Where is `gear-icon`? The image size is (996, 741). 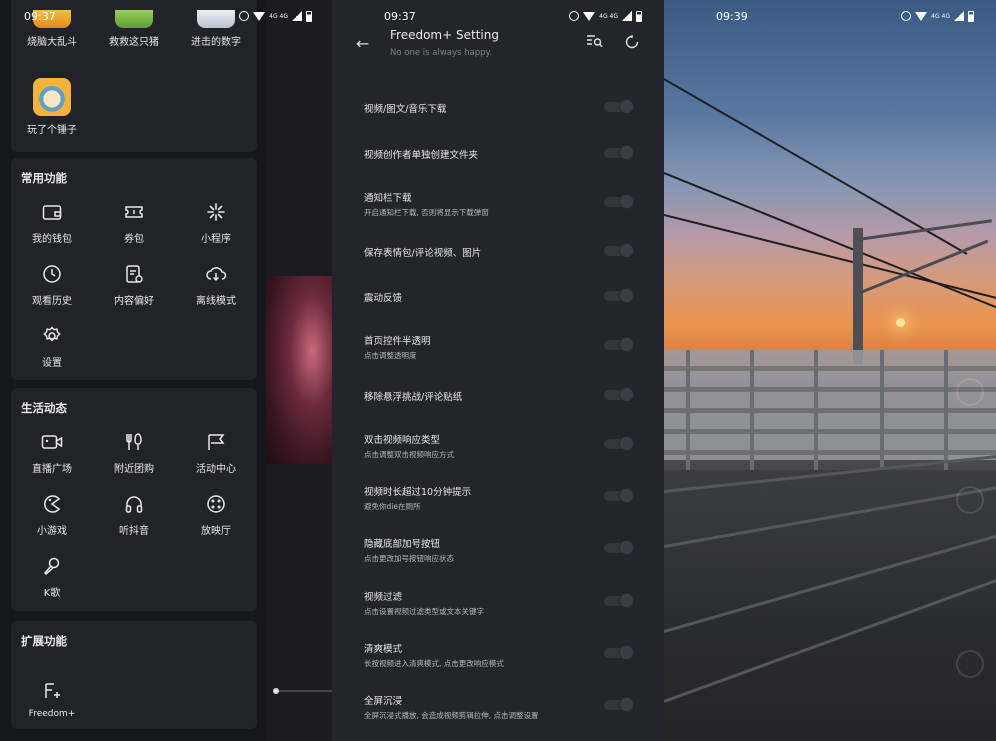 gear-icon is located at coordinates (52, 336).